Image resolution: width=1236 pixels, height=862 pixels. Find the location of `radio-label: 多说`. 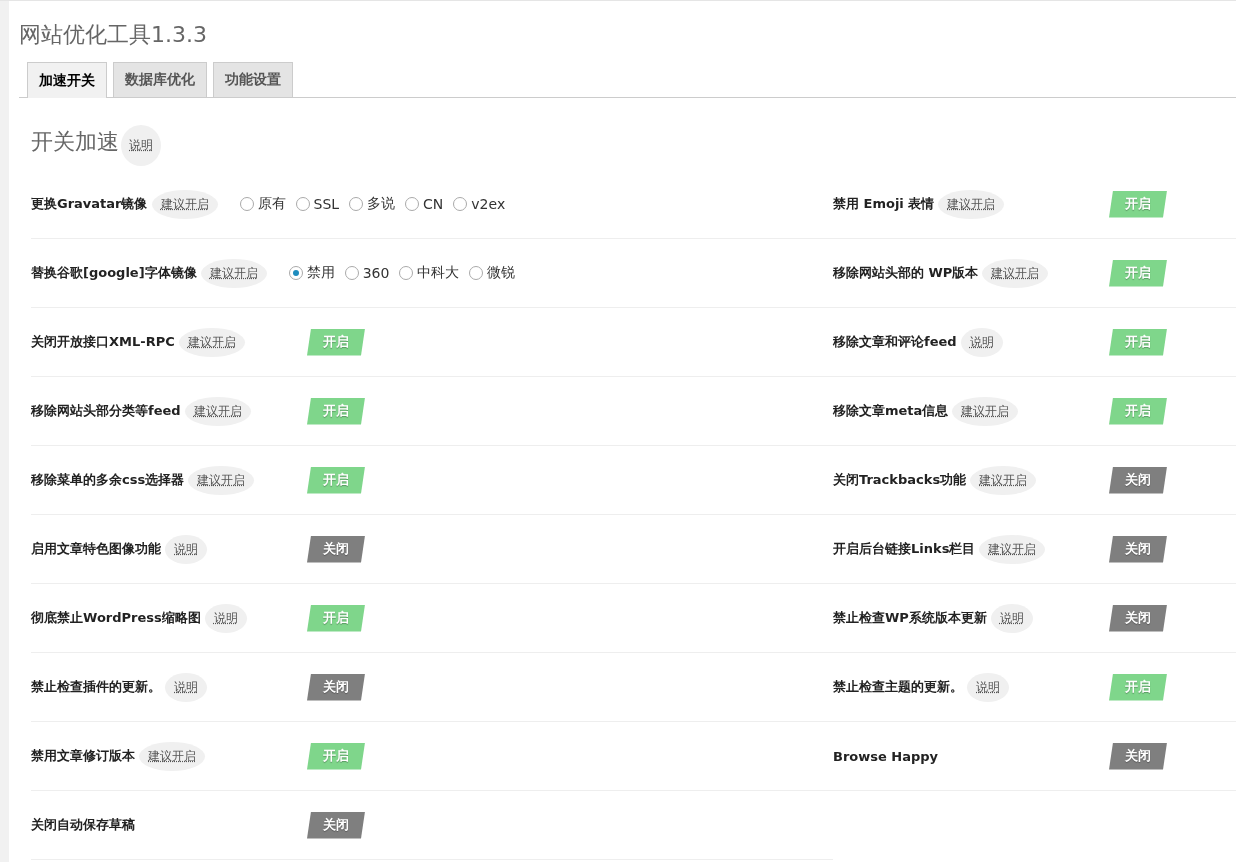

radio-label: 多说 is located at coordinates (381, 204).